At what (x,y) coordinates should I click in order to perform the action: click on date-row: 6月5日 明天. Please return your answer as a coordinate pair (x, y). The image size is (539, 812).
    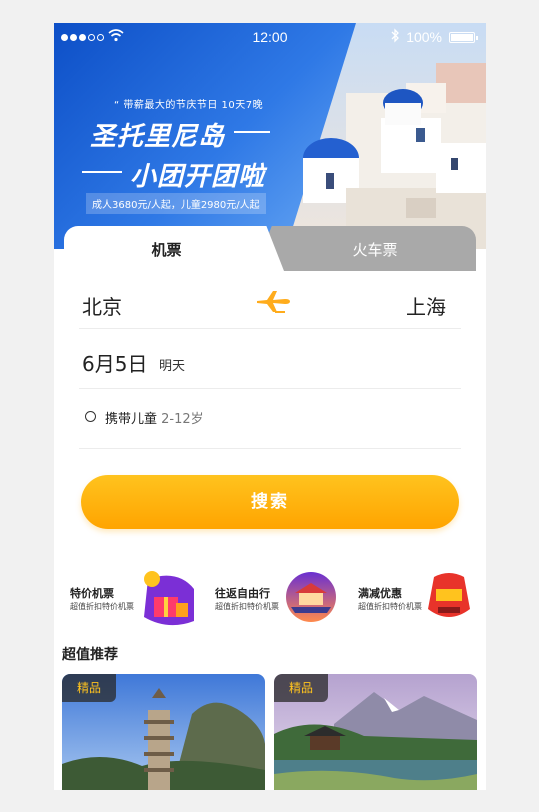
    Looking at the image, I should click on (270, 359).